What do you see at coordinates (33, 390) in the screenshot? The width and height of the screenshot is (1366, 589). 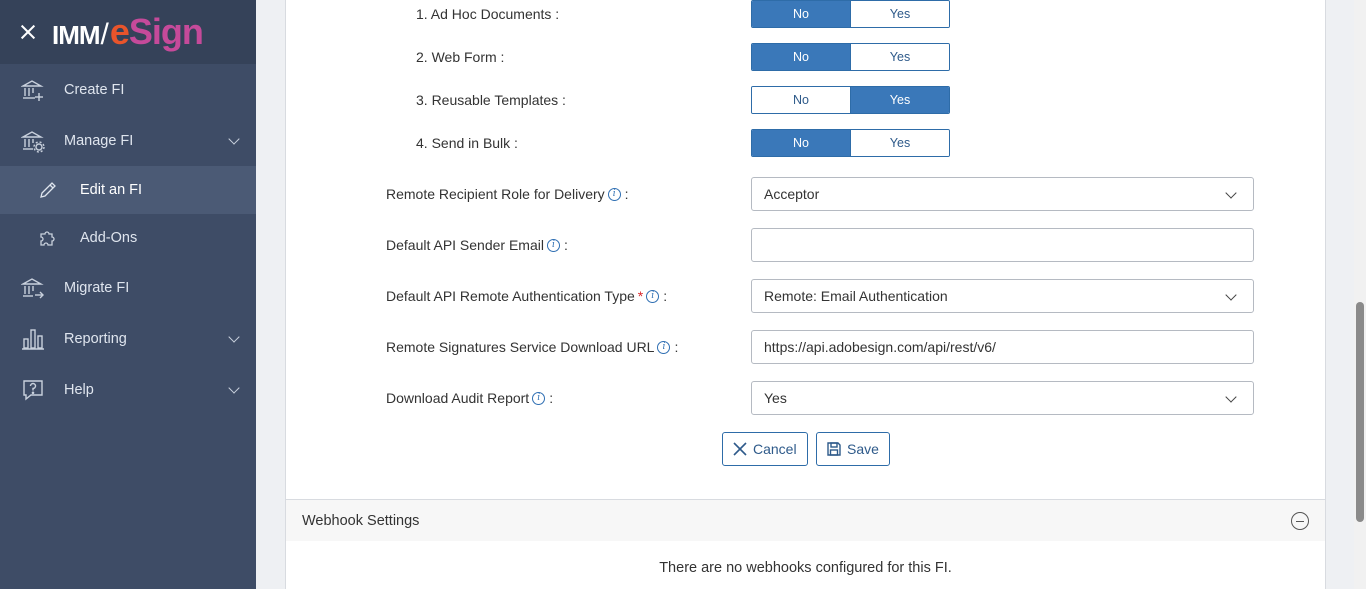 I see `question-bubble-icon` at bounding box center [33, 390].